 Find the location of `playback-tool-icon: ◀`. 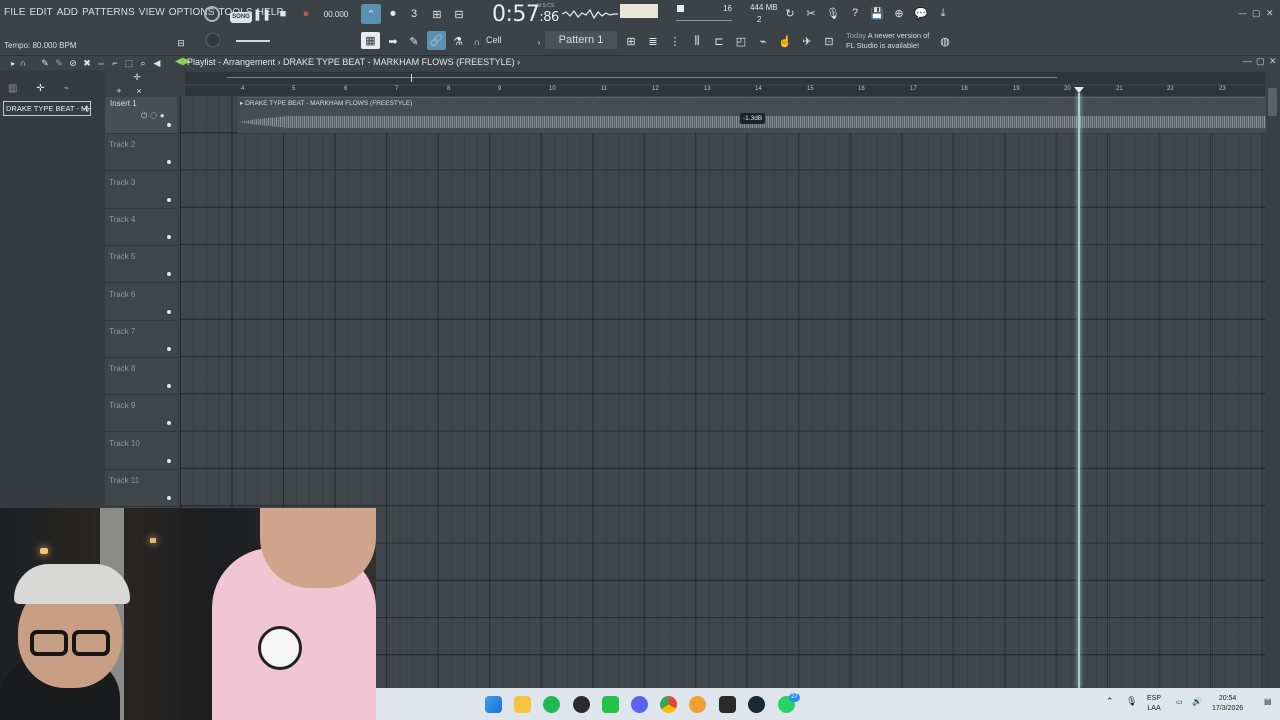

playback-tool-icon: ◀ is located at coordinates (157, 63).